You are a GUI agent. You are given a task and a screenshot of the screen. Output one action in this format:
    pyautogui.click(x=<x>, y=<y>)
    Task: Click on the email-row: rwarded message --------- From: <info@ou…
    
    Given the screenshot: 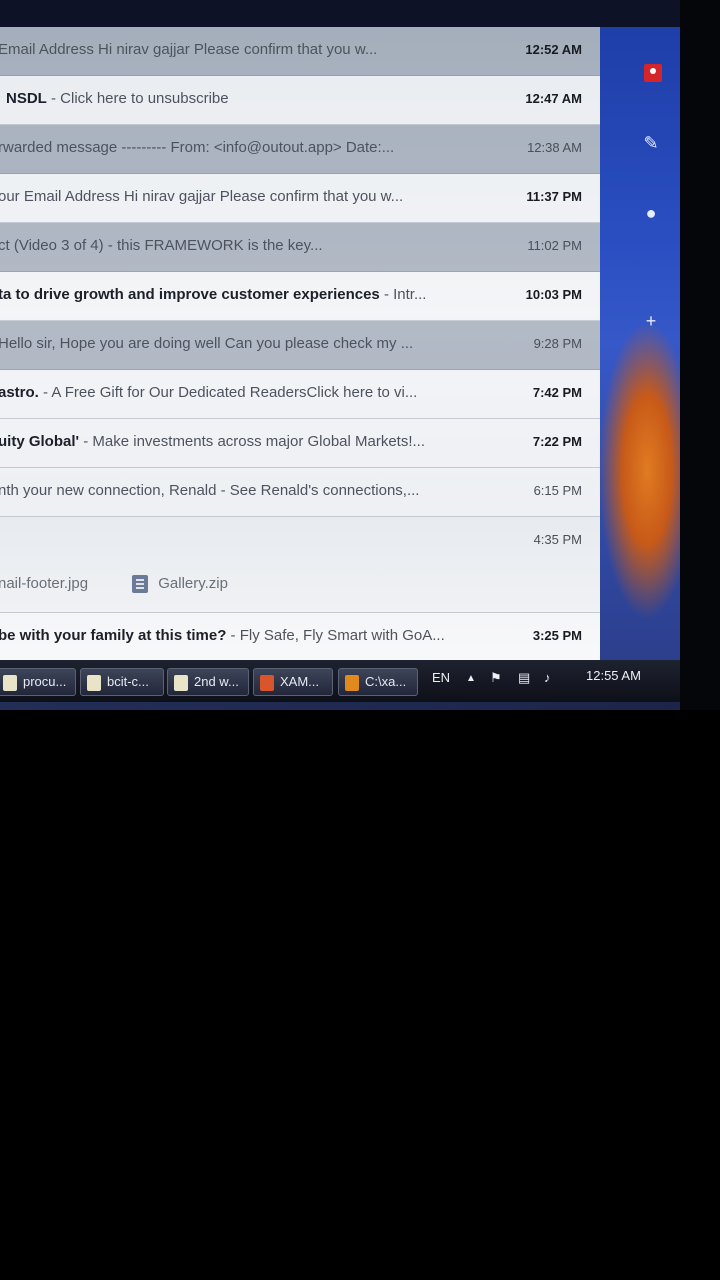 What is the action you would take?
    pyautogui.click(x=300, y=149)
    